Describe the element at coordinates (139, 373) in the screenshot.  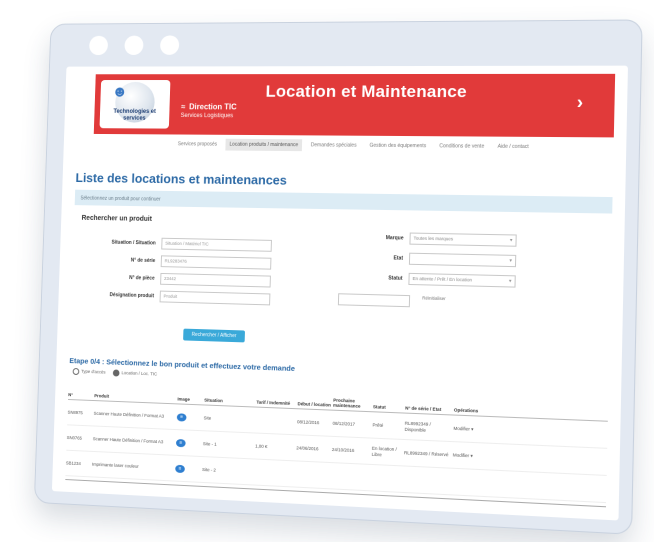
I see `option-2-label: Location / Loc. TIC` at that location.